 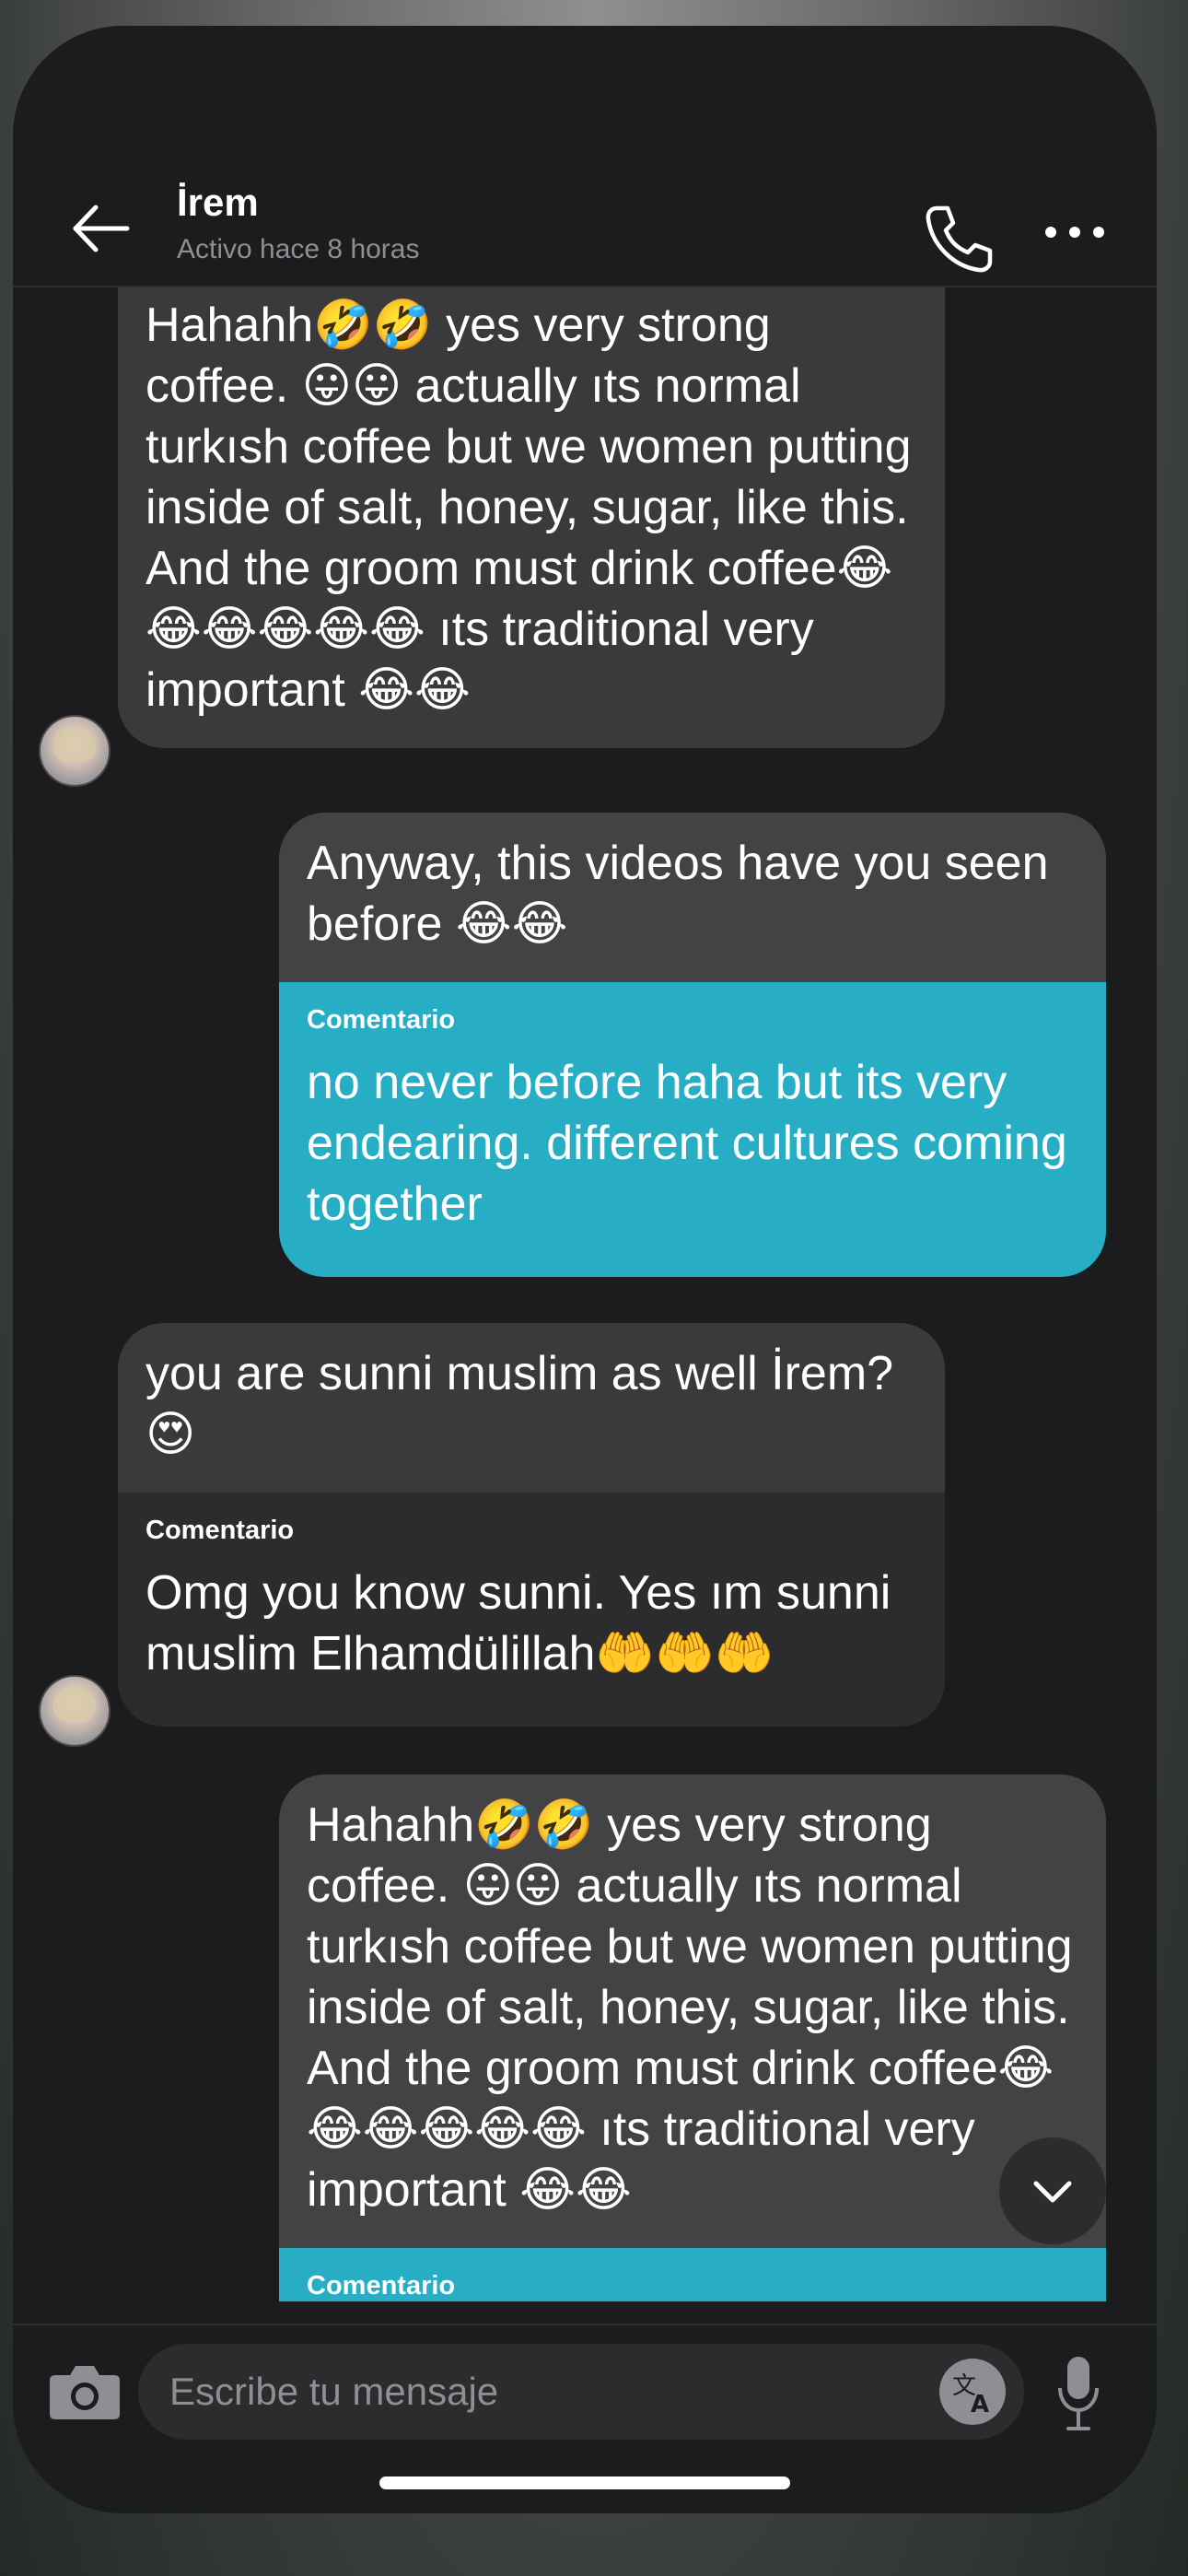 I want to click on microphone-button, so click(x=1078, y=2394).